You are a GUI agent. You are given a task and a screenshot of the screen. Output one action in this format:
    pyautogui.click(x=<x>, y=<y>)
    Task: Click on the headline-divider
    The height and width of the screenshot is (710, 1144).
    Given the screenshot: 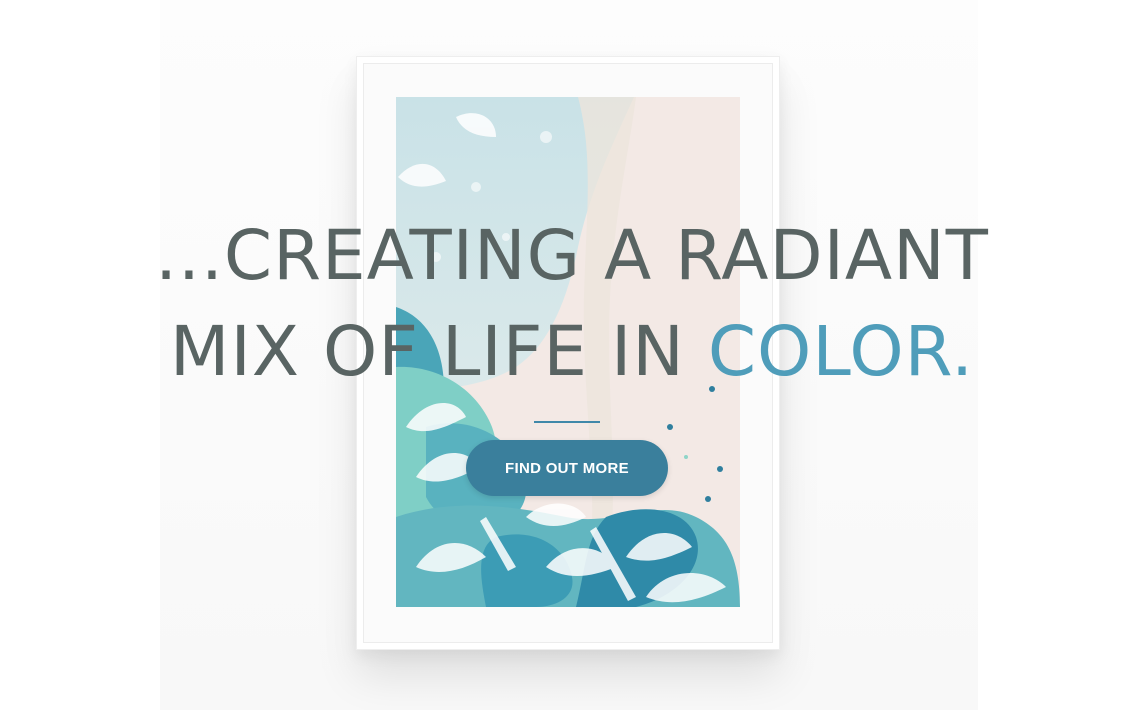 What is the action you would take?
    pyautogui.click(x=567, y=422)
    